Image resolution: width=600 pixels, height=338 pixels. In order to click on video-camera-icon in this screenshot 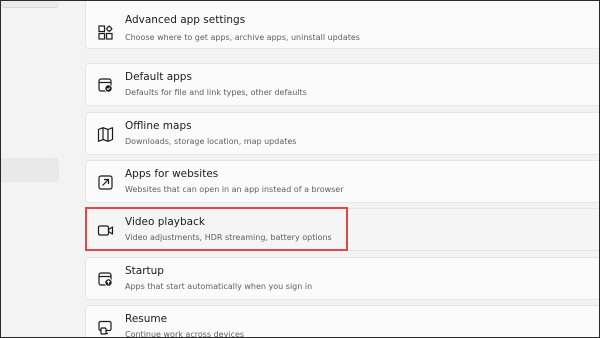, I will do `click(105, 230)`.